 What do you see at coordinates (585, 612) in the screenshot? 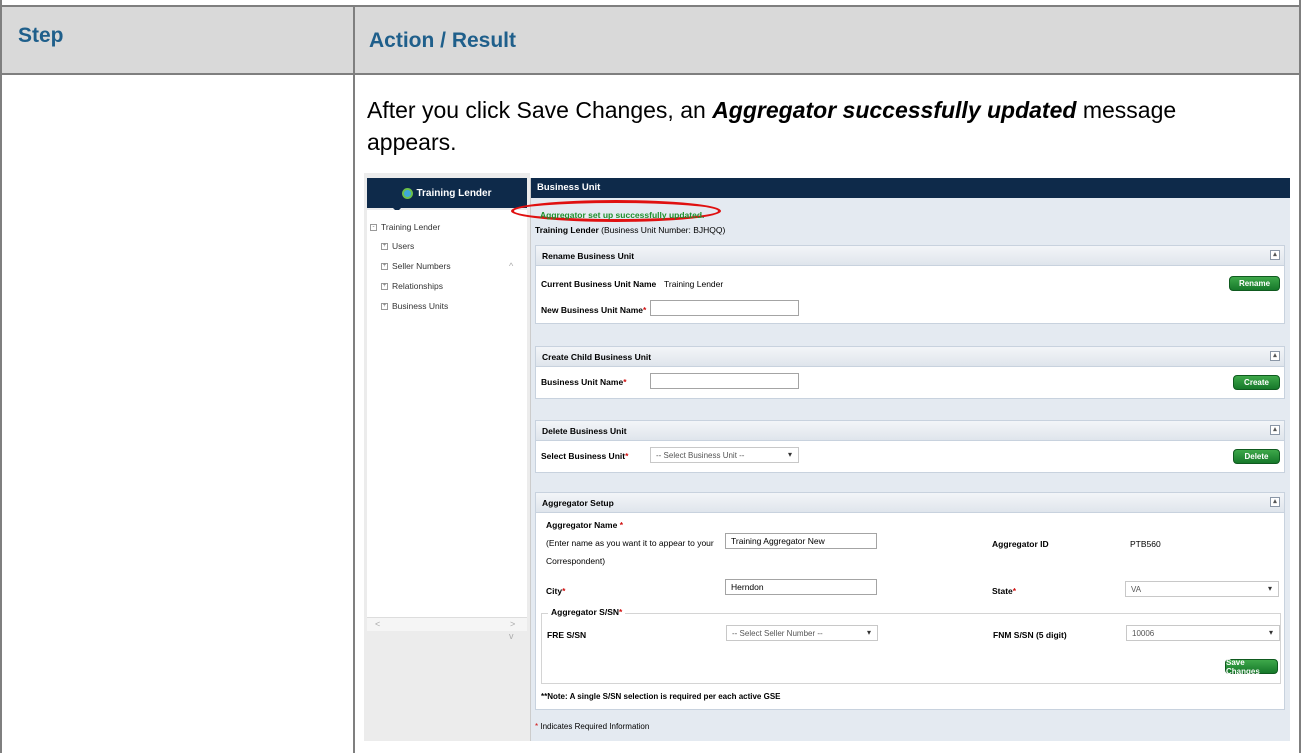
I see `ssn-legend-text: Aggregator S/SN` at bounding box center [585, 612].